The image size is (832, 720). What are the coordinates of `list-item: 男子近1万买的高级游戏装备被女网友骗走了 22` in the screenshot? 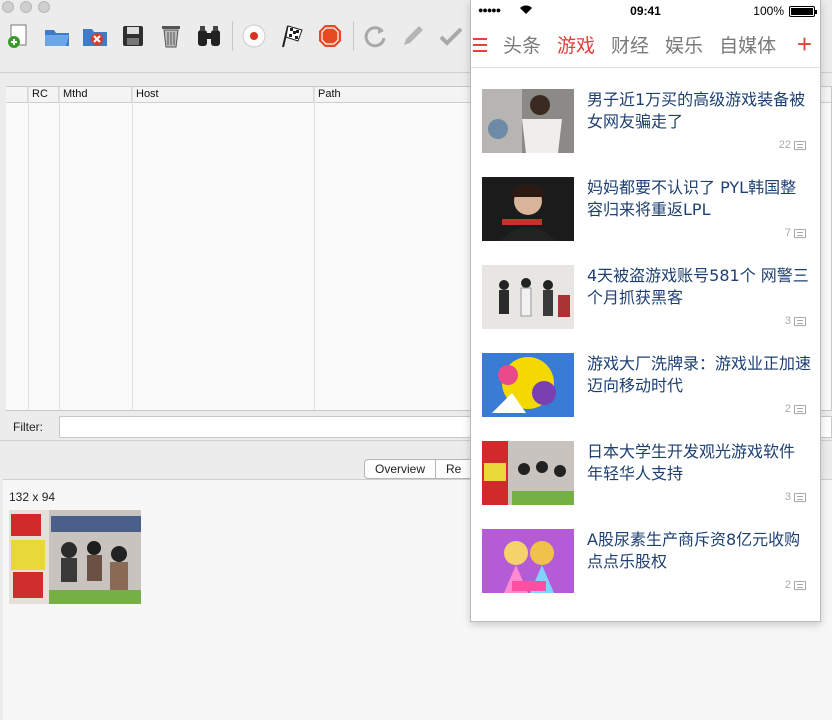 It's located at (645, 113).